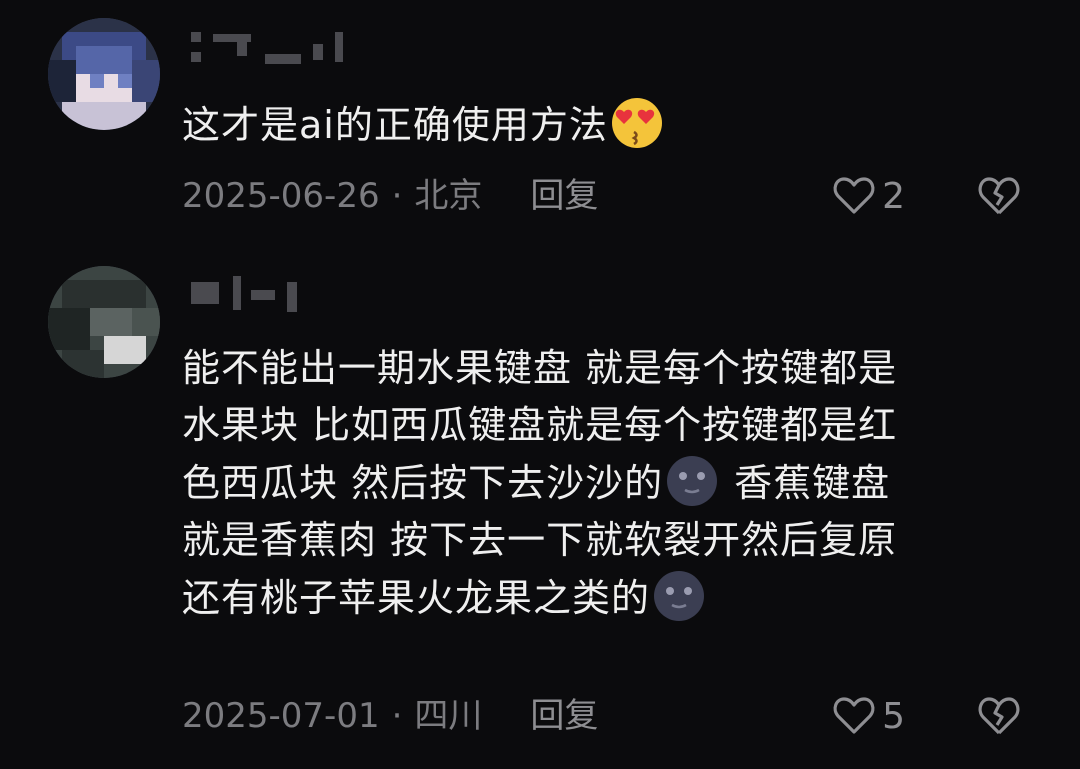  I want to click on like-count: 2, so click(893, 196).